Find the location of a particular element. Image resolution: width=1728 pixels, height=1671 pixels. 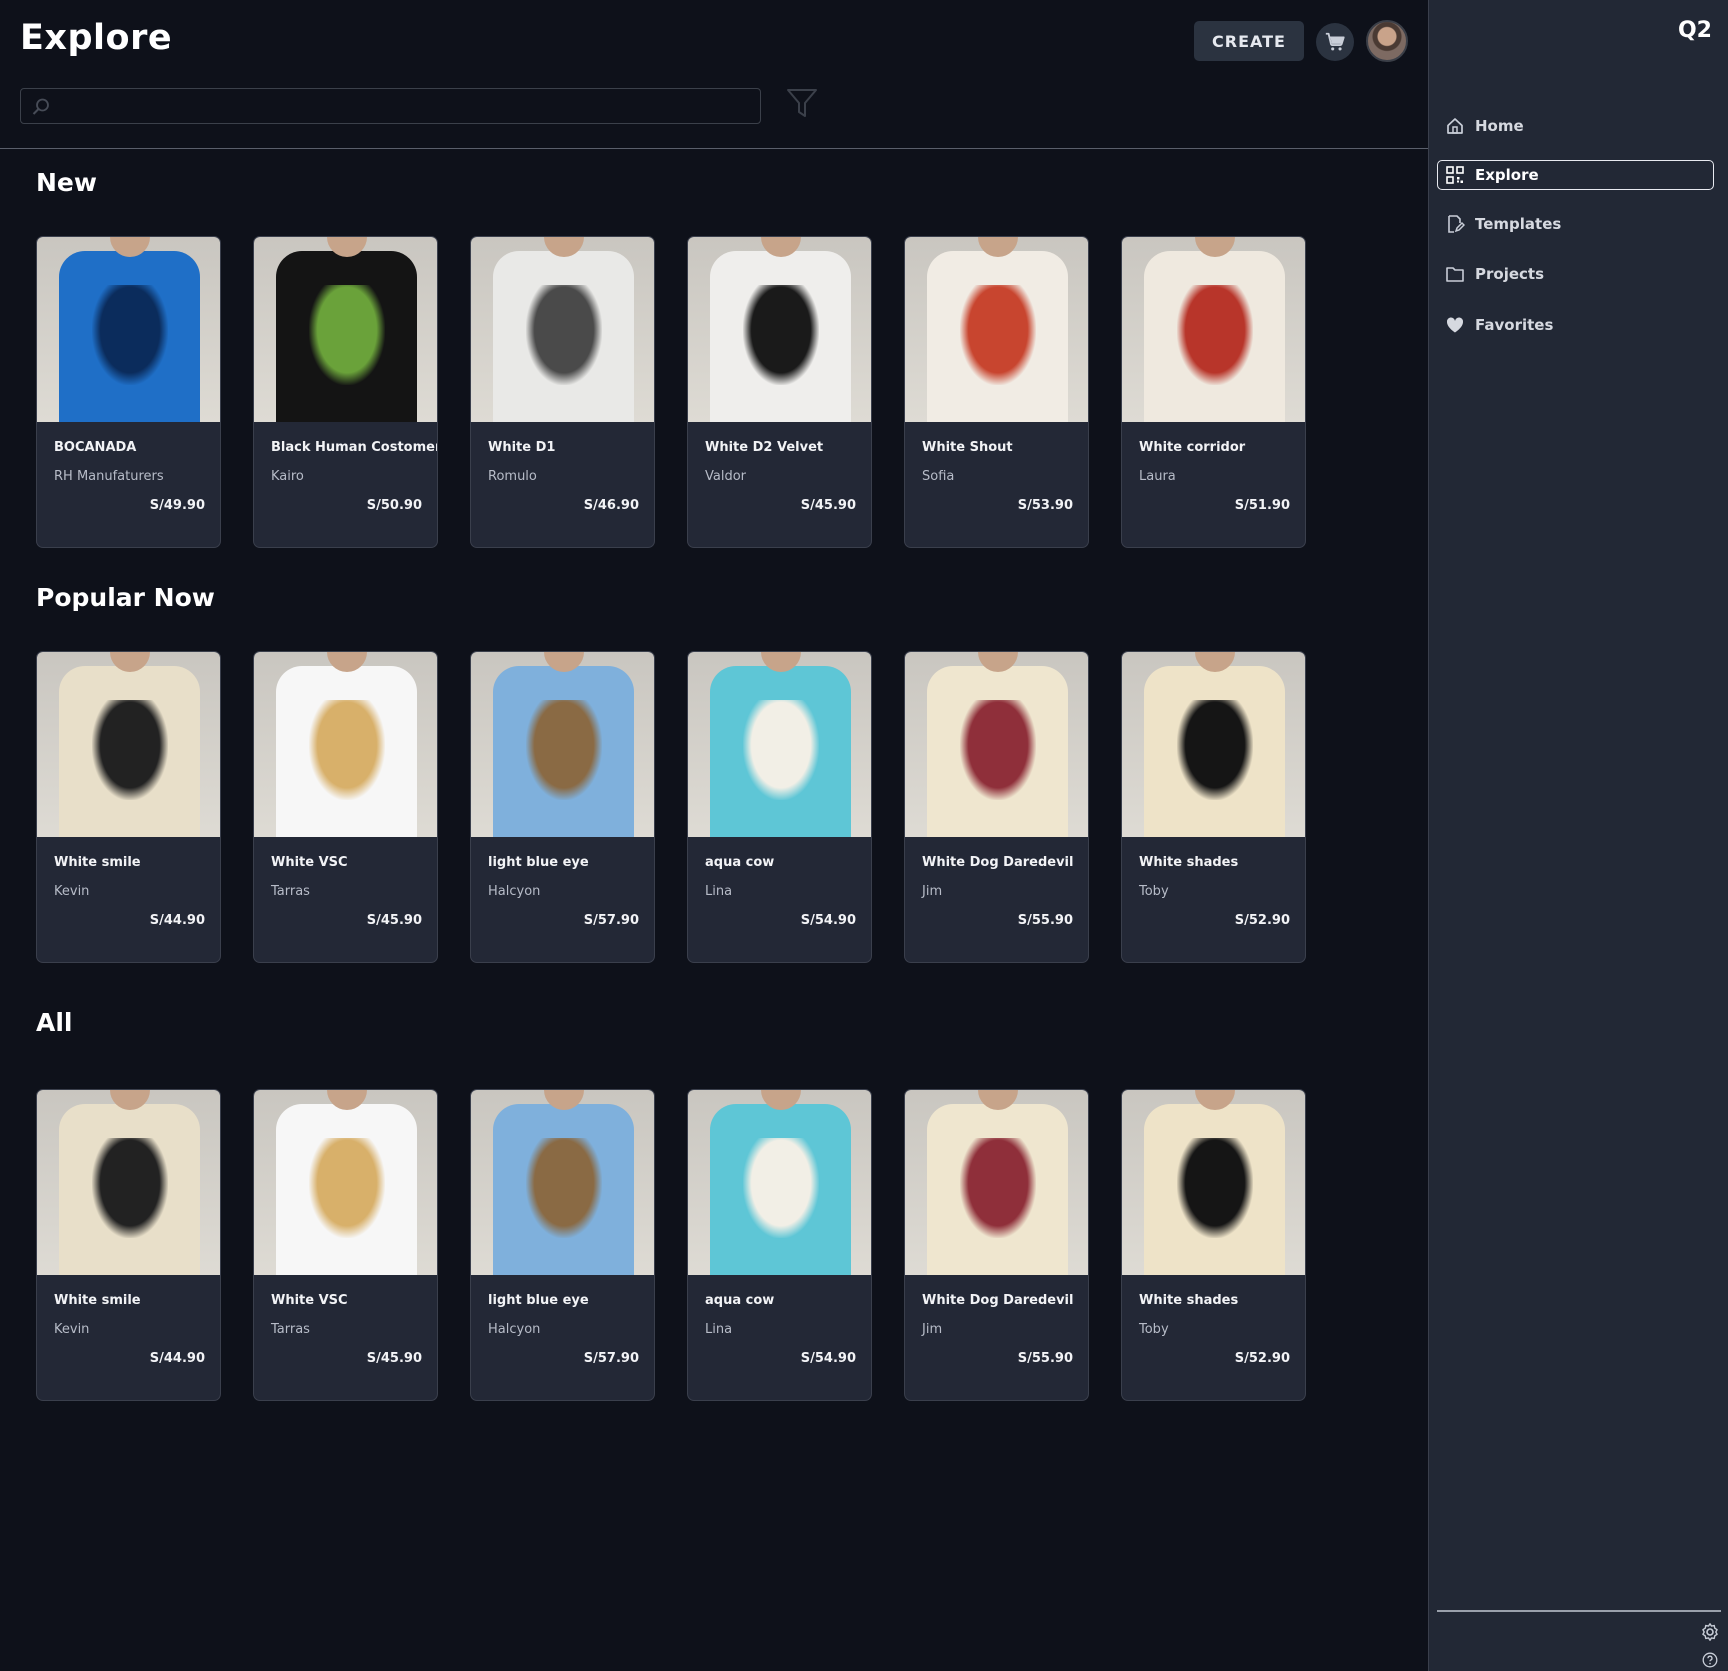

product-price: S/49.90 is located at coordinates (177, 505).